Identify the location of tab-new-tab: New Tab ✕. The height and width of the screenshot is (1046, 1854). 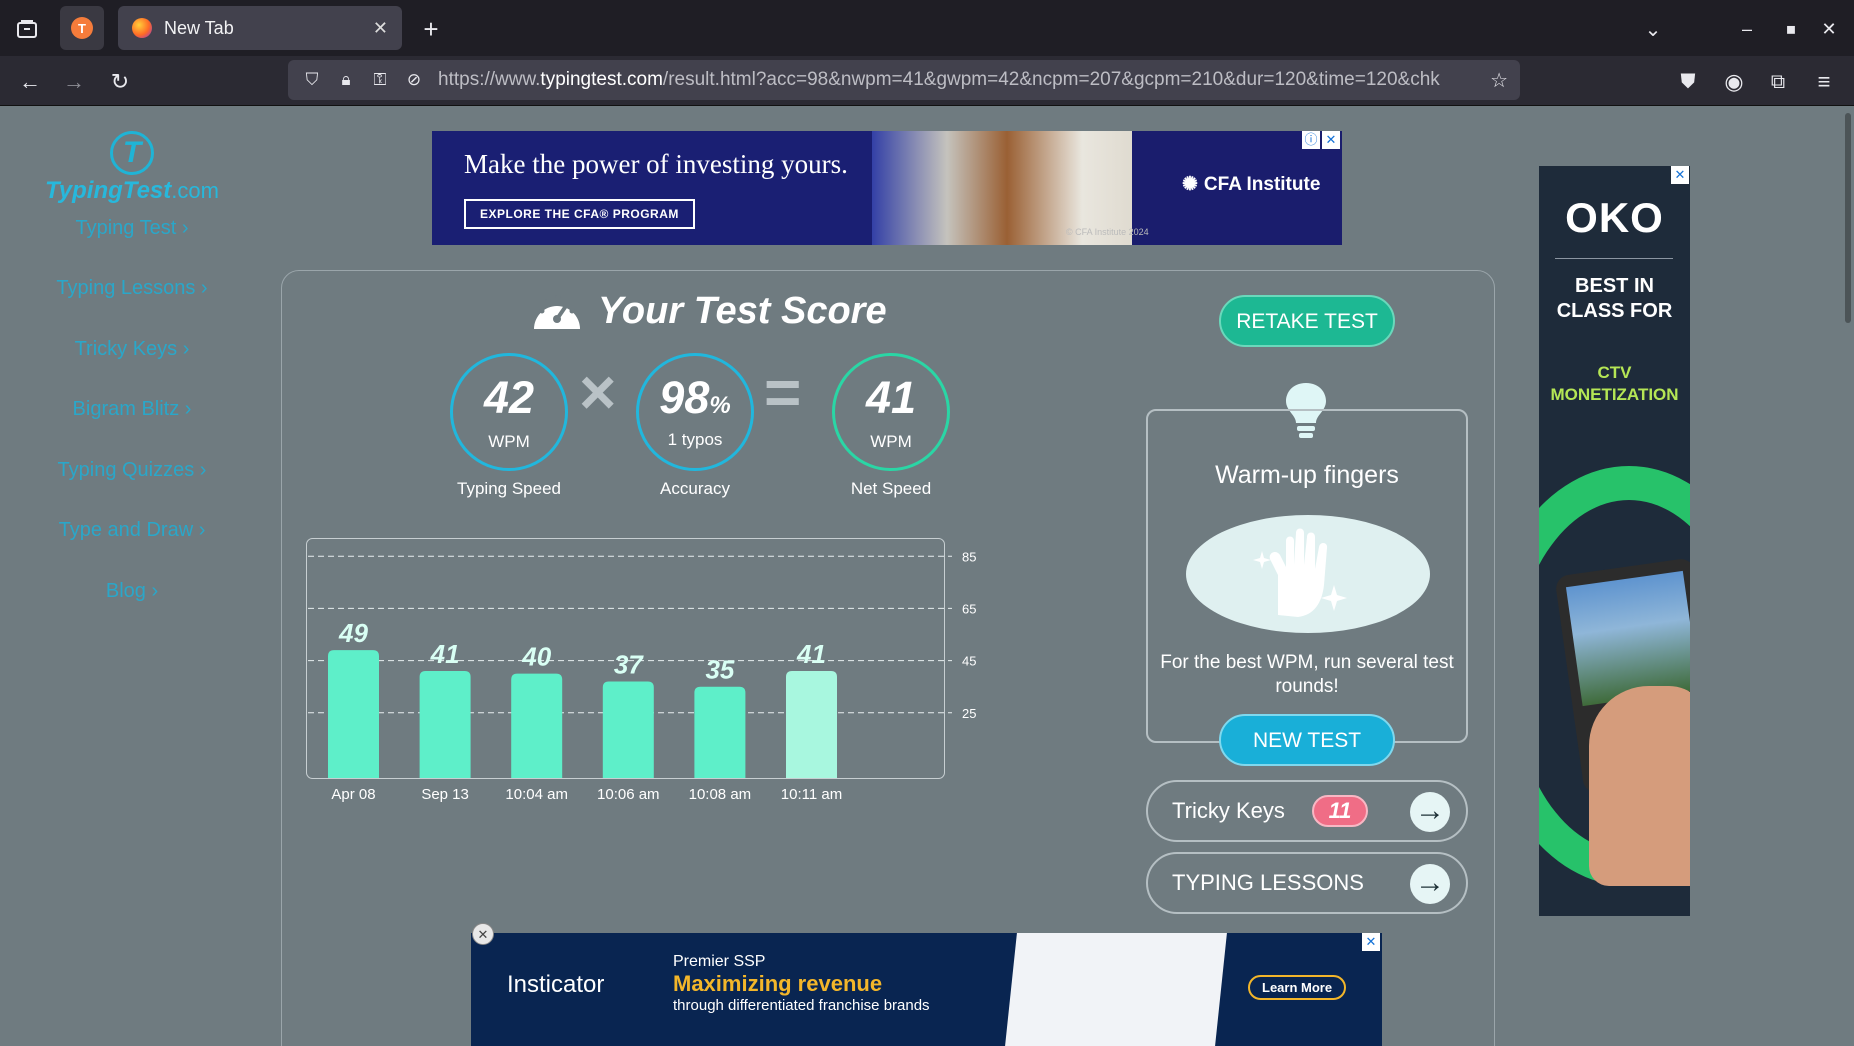
(260, 28).